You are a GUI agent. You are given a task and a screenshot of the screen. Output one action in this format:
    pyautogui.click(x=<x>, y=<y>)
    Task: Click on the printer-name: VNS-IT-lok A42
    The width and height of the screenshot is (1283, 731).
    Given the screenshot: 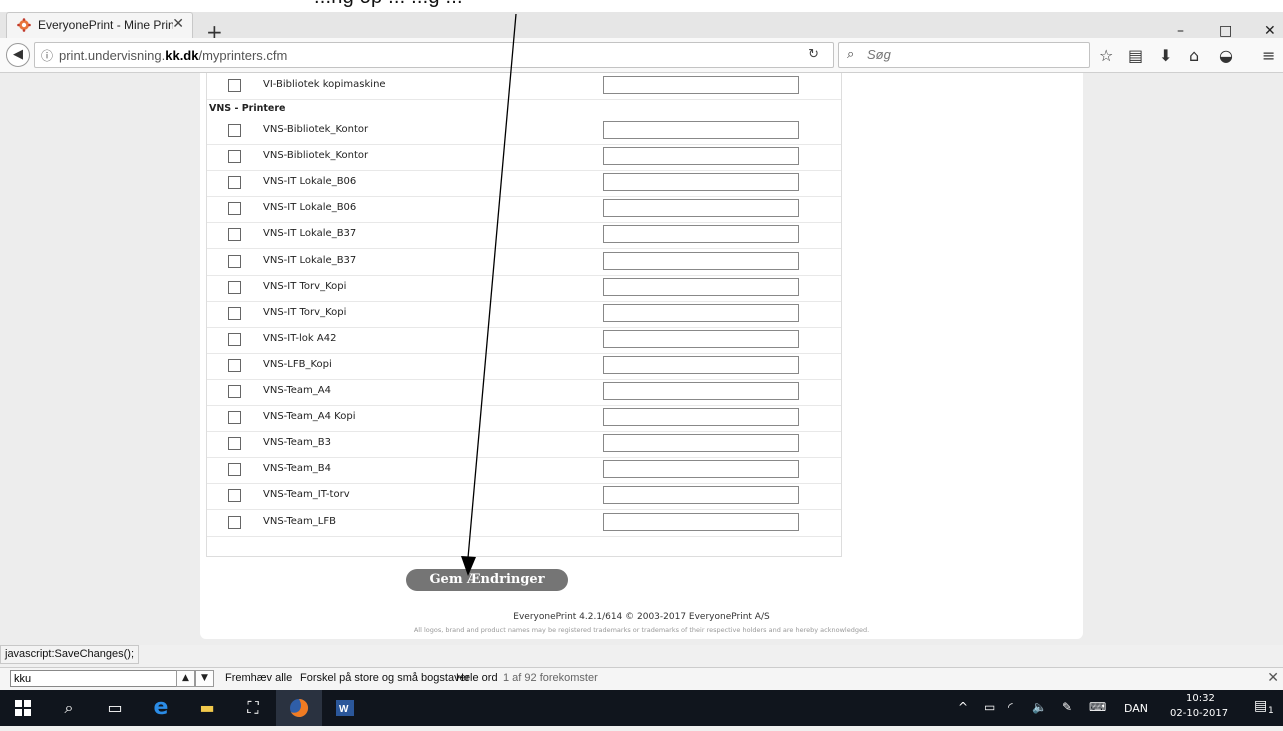 What is the action you would take?
    pyautogui.click(x=300, y=338)
    